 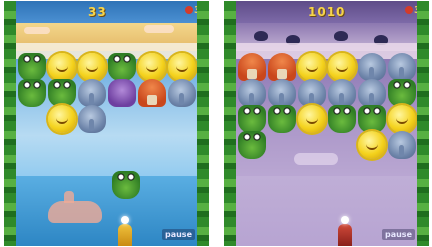 I want to click on next-piece, so click(x=126, y=185).